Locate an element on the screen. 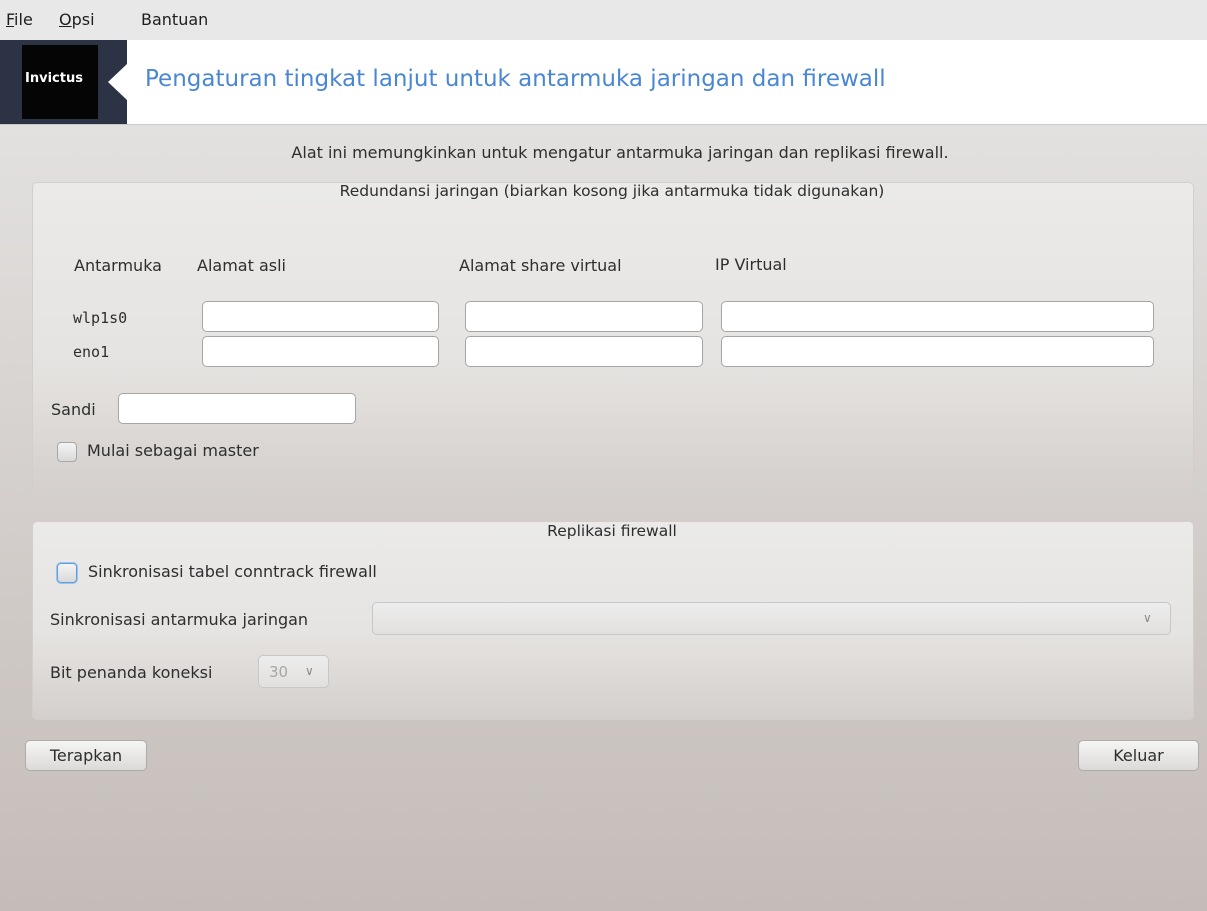 The image size is (1207, 911). menu-help: Bantuan is located at coordinates (174, 19).